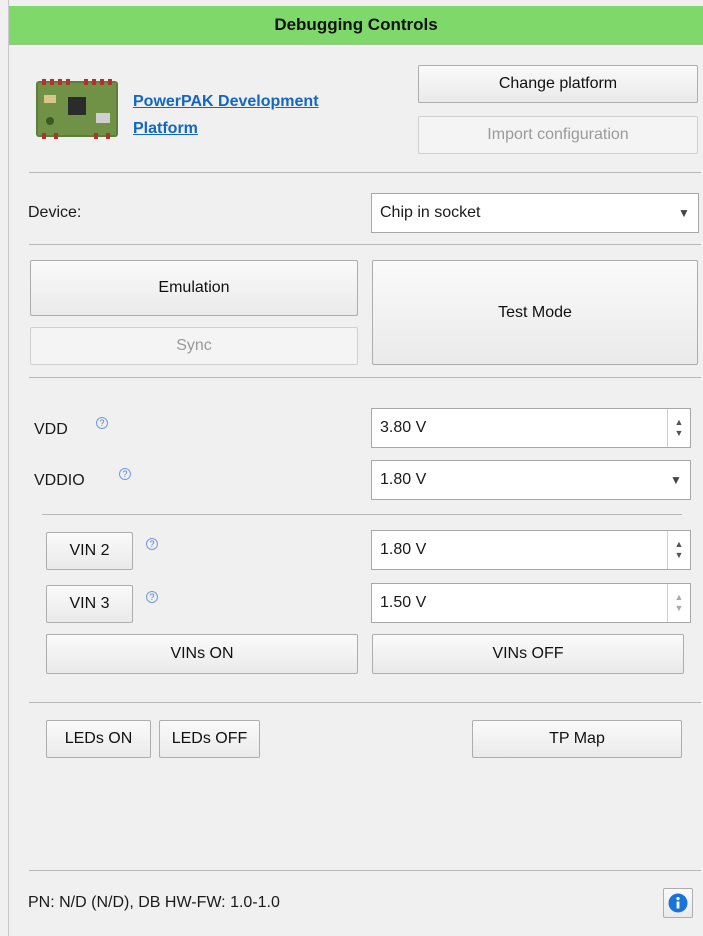 This screenshot has height=936, width=703. Describe the element at coordinates (403, 479) in the screenshot. I see `vddio-value: 1.80 V` at that location.